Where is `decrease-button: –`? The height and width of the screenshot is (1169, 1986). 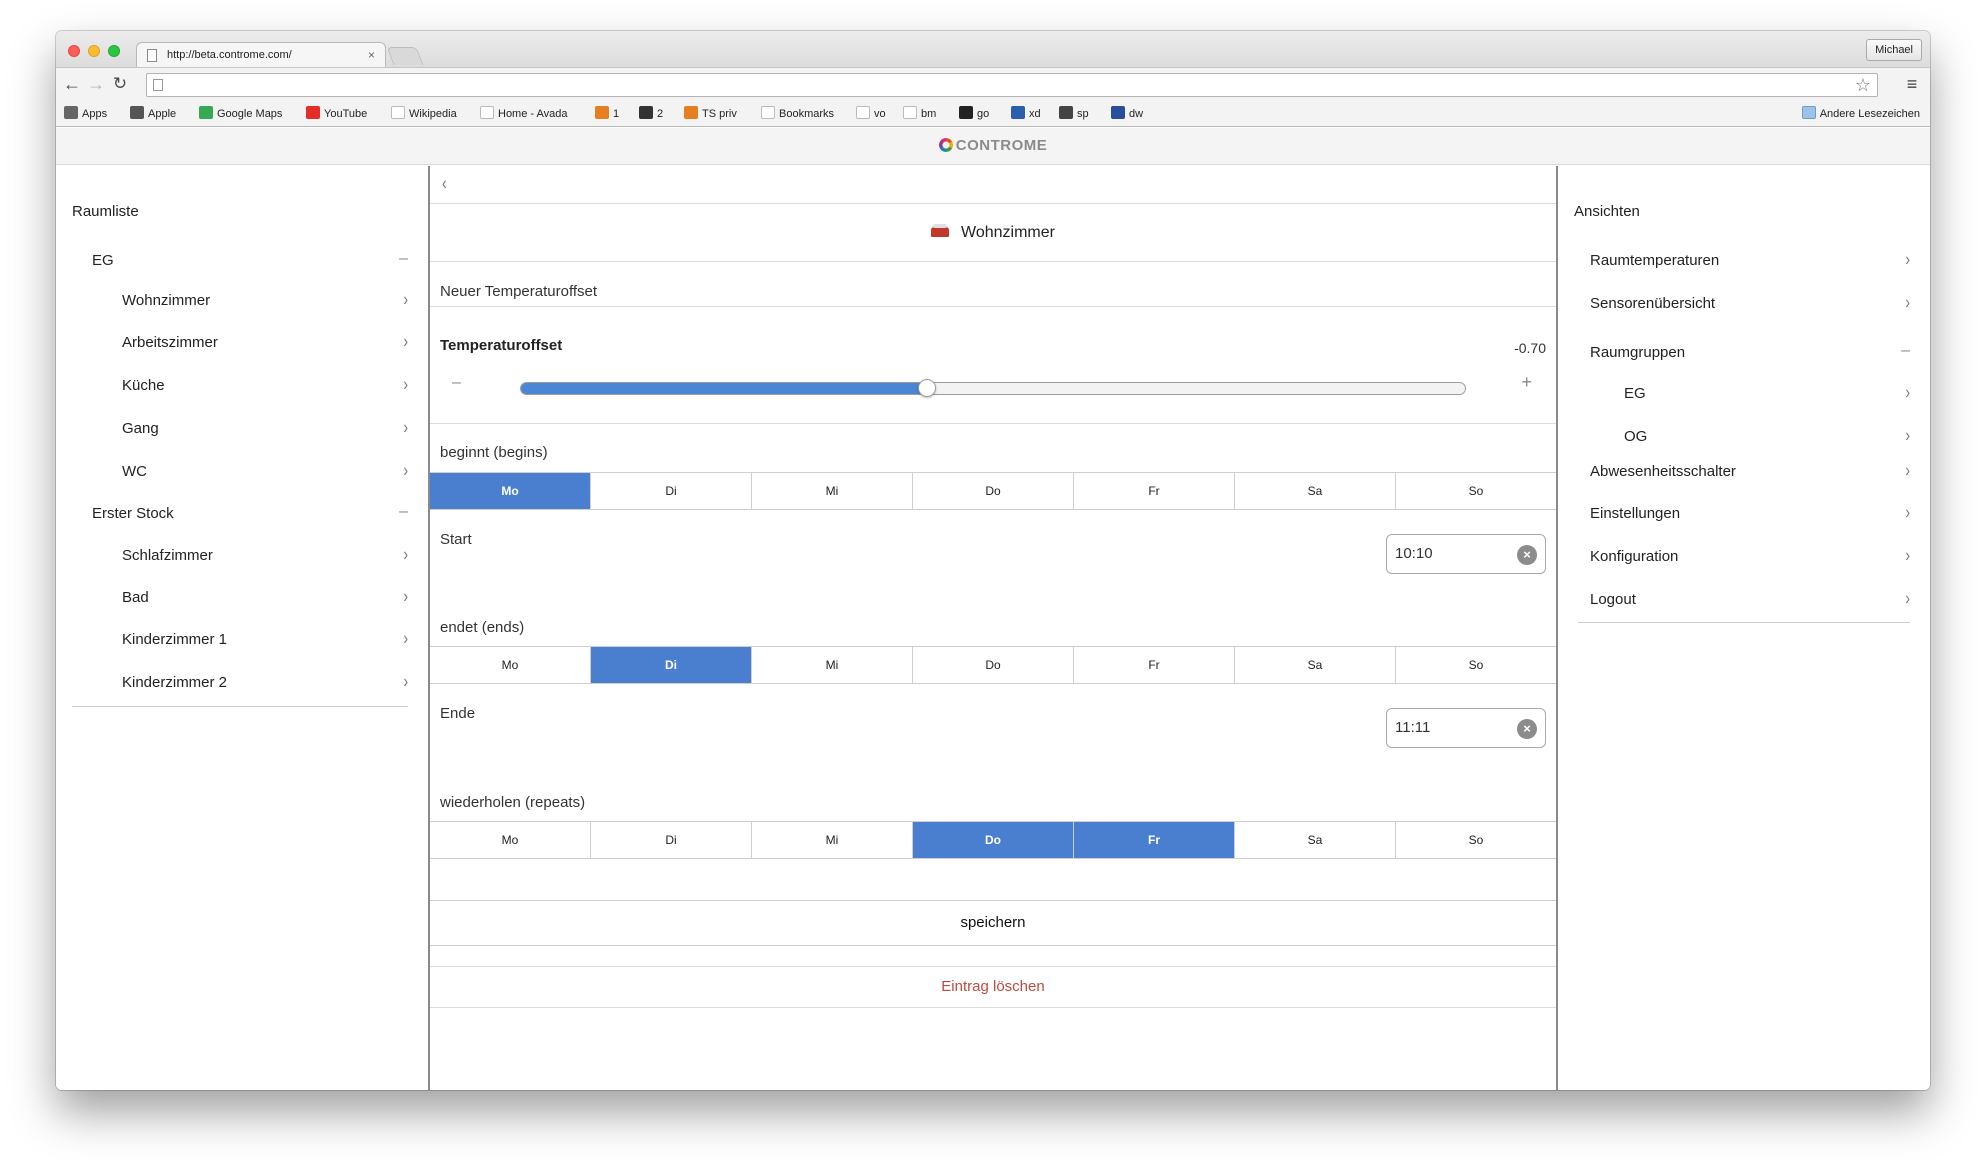 decrease-button: – is located at coordinates (456, 383).